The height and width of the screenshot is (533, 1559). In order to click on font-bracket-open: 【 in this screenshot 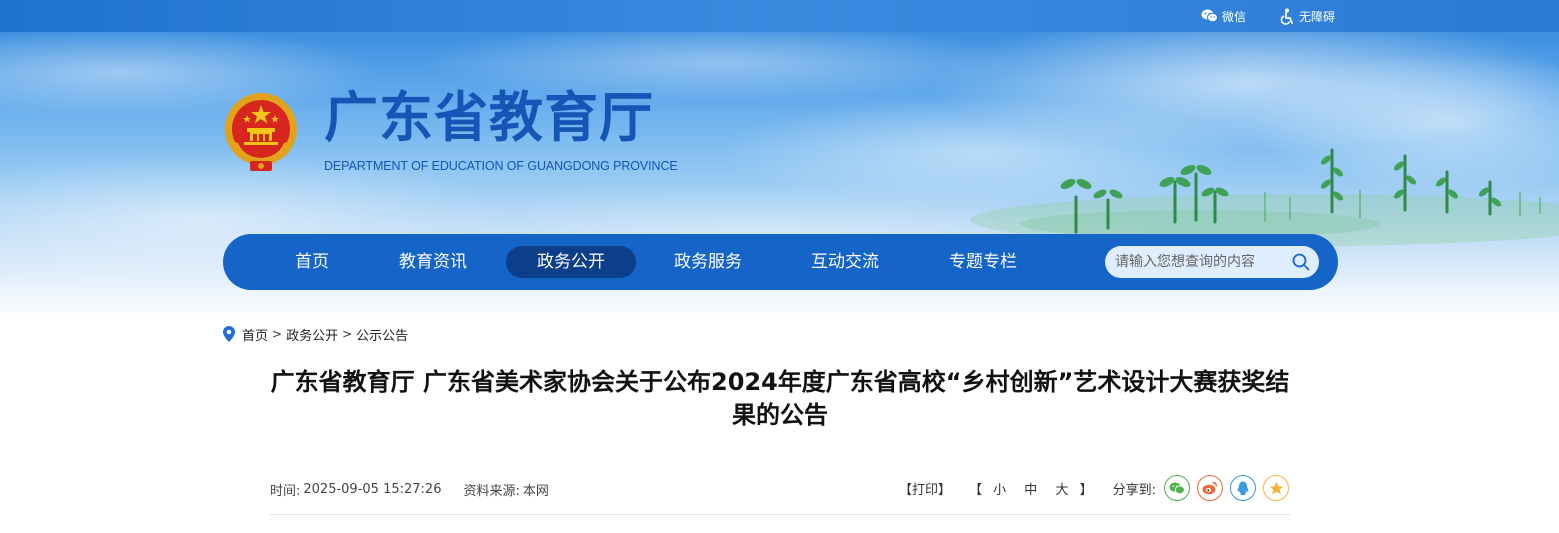, I will do `click(975, 490)`.